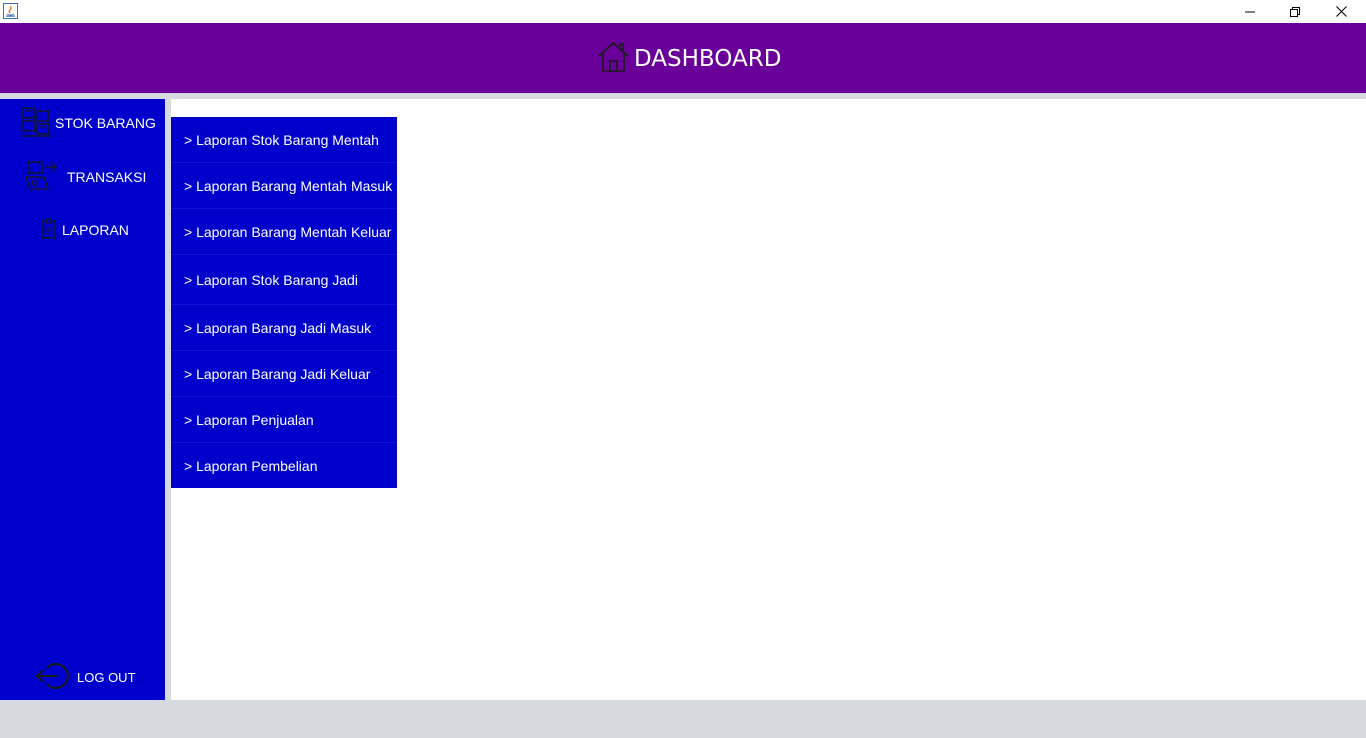 Image resolution: width=1366 pixels, height=738 pixels. What do you see at coordinates (284, 232) in the screenshot?
I see `menu-item-laporan-barang-mentah-keluar: > Laporan Barang Mentah Keluar` at bounding box center [284, 232].